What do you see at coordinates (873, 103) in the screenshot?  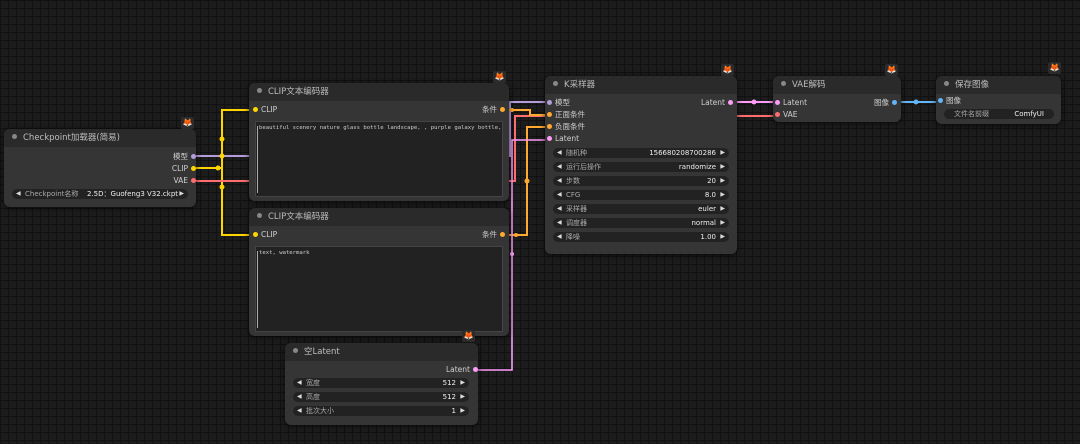 I see `output-image: 图像` at bounding box center [873, 103].